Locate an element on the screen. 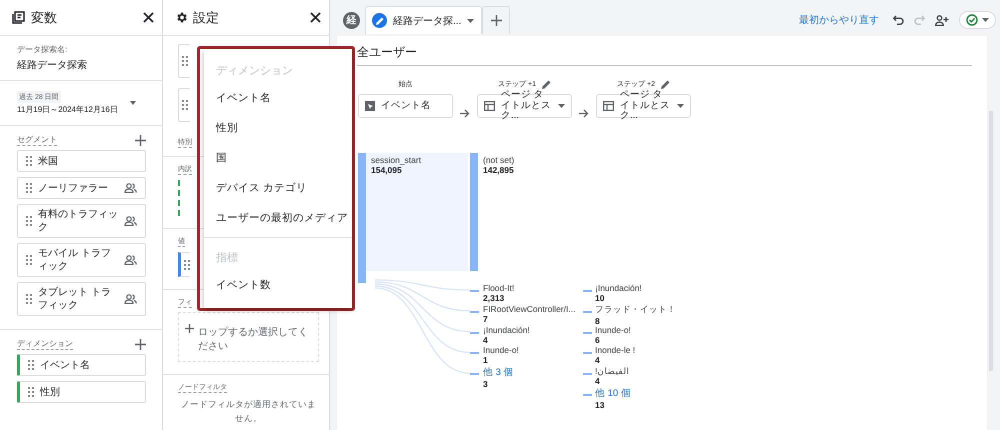 Image resolution: width=1000 pixels, height=430 pixels. cursor-icon is located at coordinates (370, 106).